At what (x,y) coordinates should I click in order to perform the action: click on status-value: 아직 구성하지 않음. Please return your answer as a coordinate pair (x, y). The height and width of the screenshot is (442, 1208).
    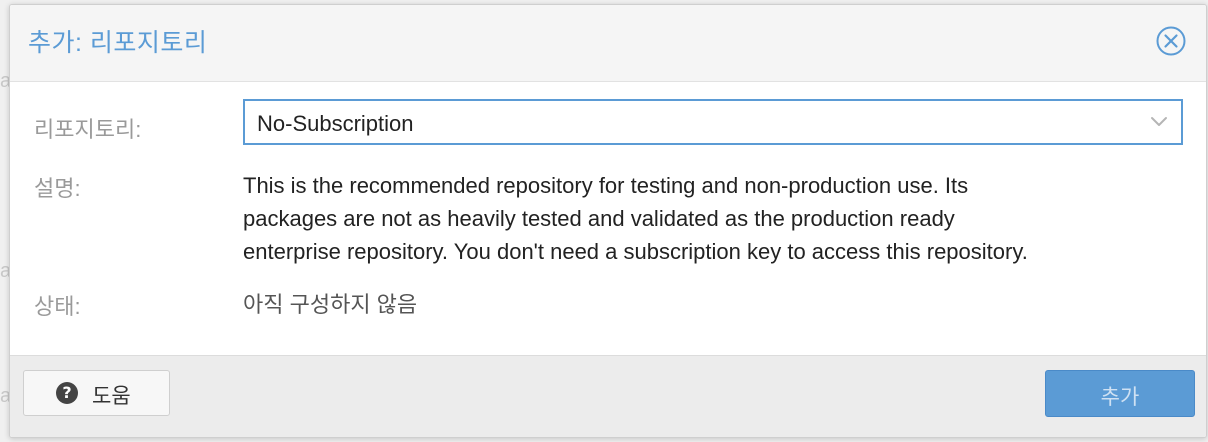
    Looking at the image, I should click on (330, 304).